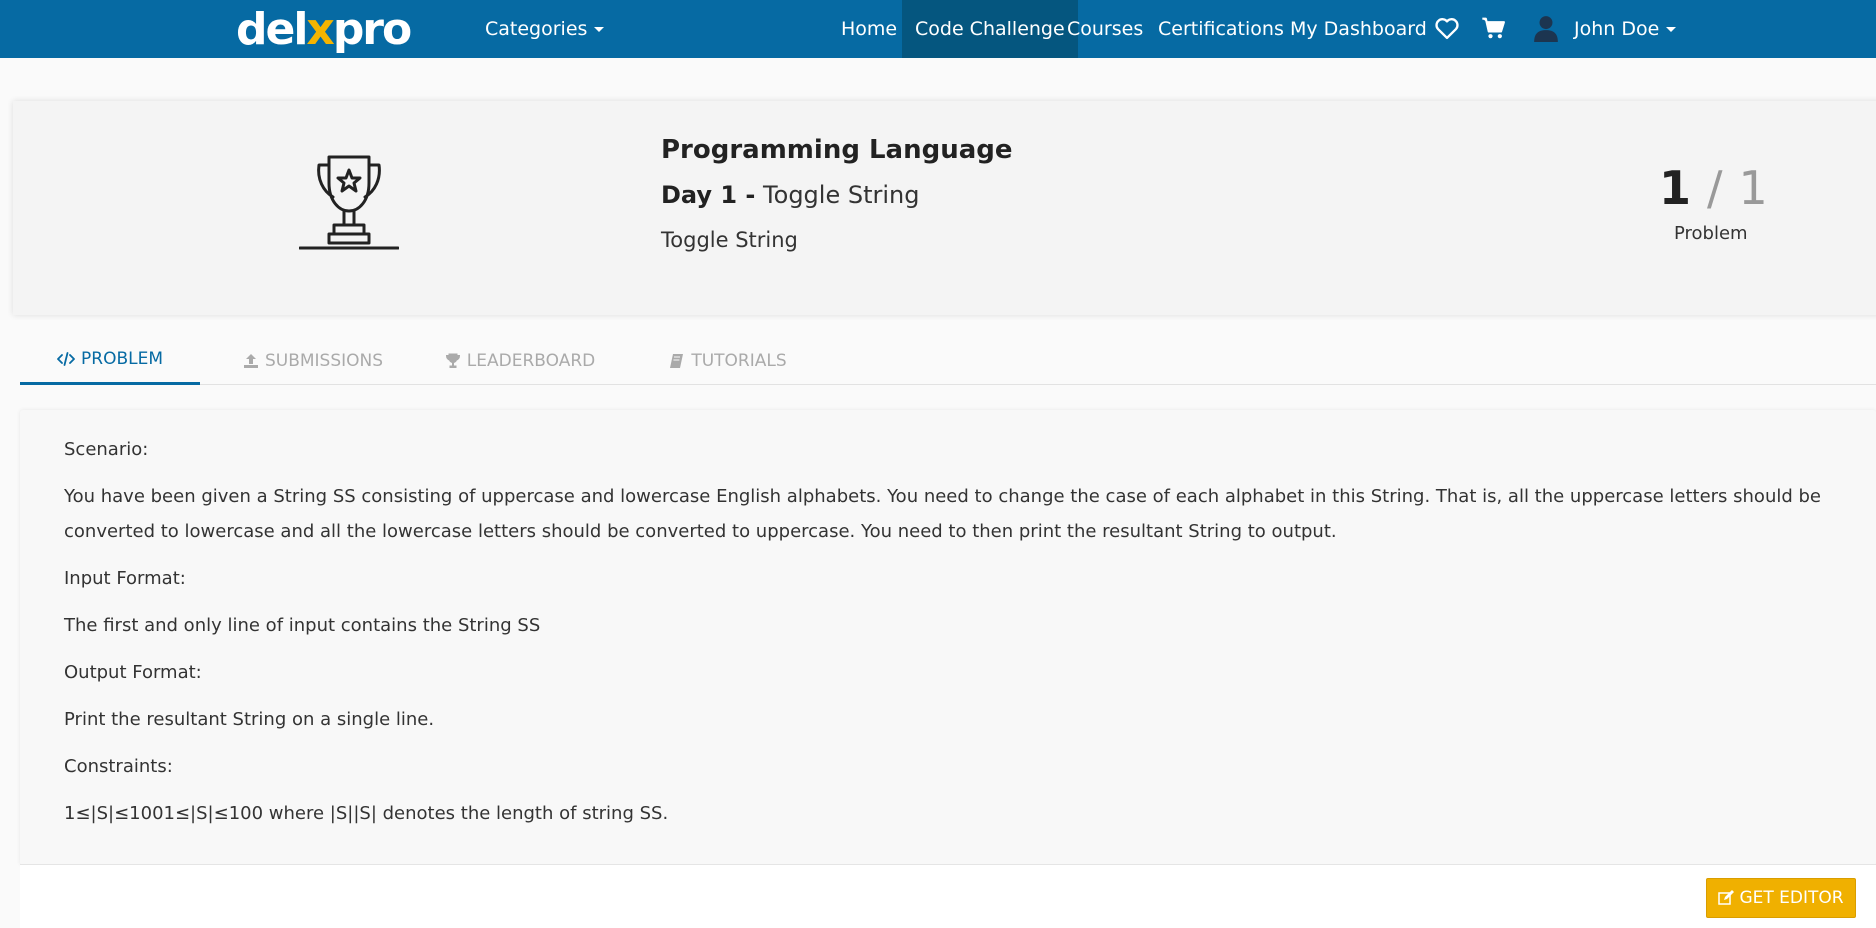 This screenshot has width=1876, height=928. Describe the element at coordinates (320, 29) in the screenshot. I see `logo-text-x: x` at that location.